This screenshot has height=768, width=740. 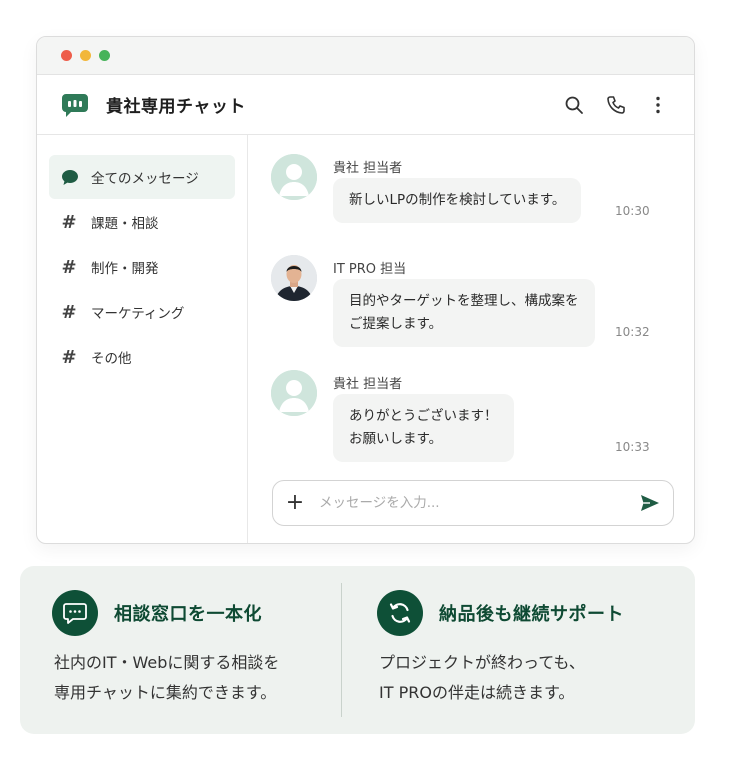 What do you see at coordinates (574, 105) in the screenshot?
I see `search-icon` at bounding box center [574, 105].